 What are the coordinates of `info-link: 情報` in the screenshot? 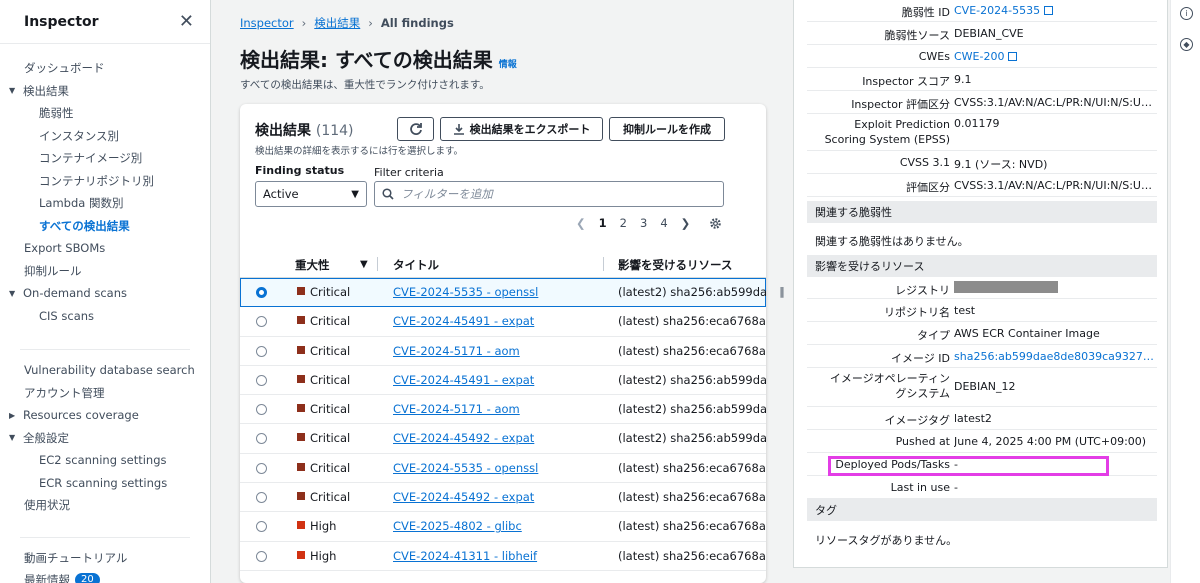 It's located at (508, 63).